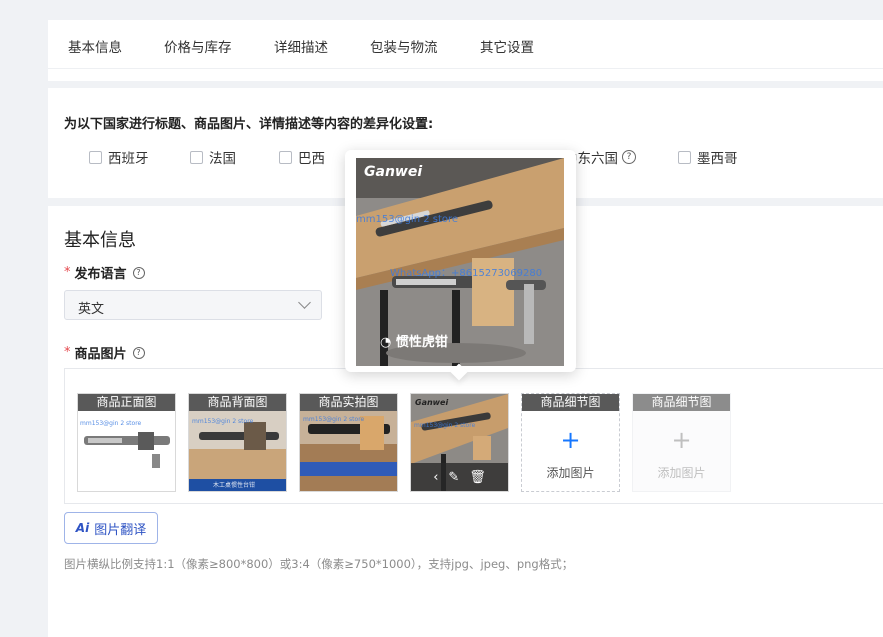 The width and height of the screenshot is (883, 637). Describe the element at coordinates (100, 354) in the screenshot. I see `images-label-text: 商品图片` at that location.